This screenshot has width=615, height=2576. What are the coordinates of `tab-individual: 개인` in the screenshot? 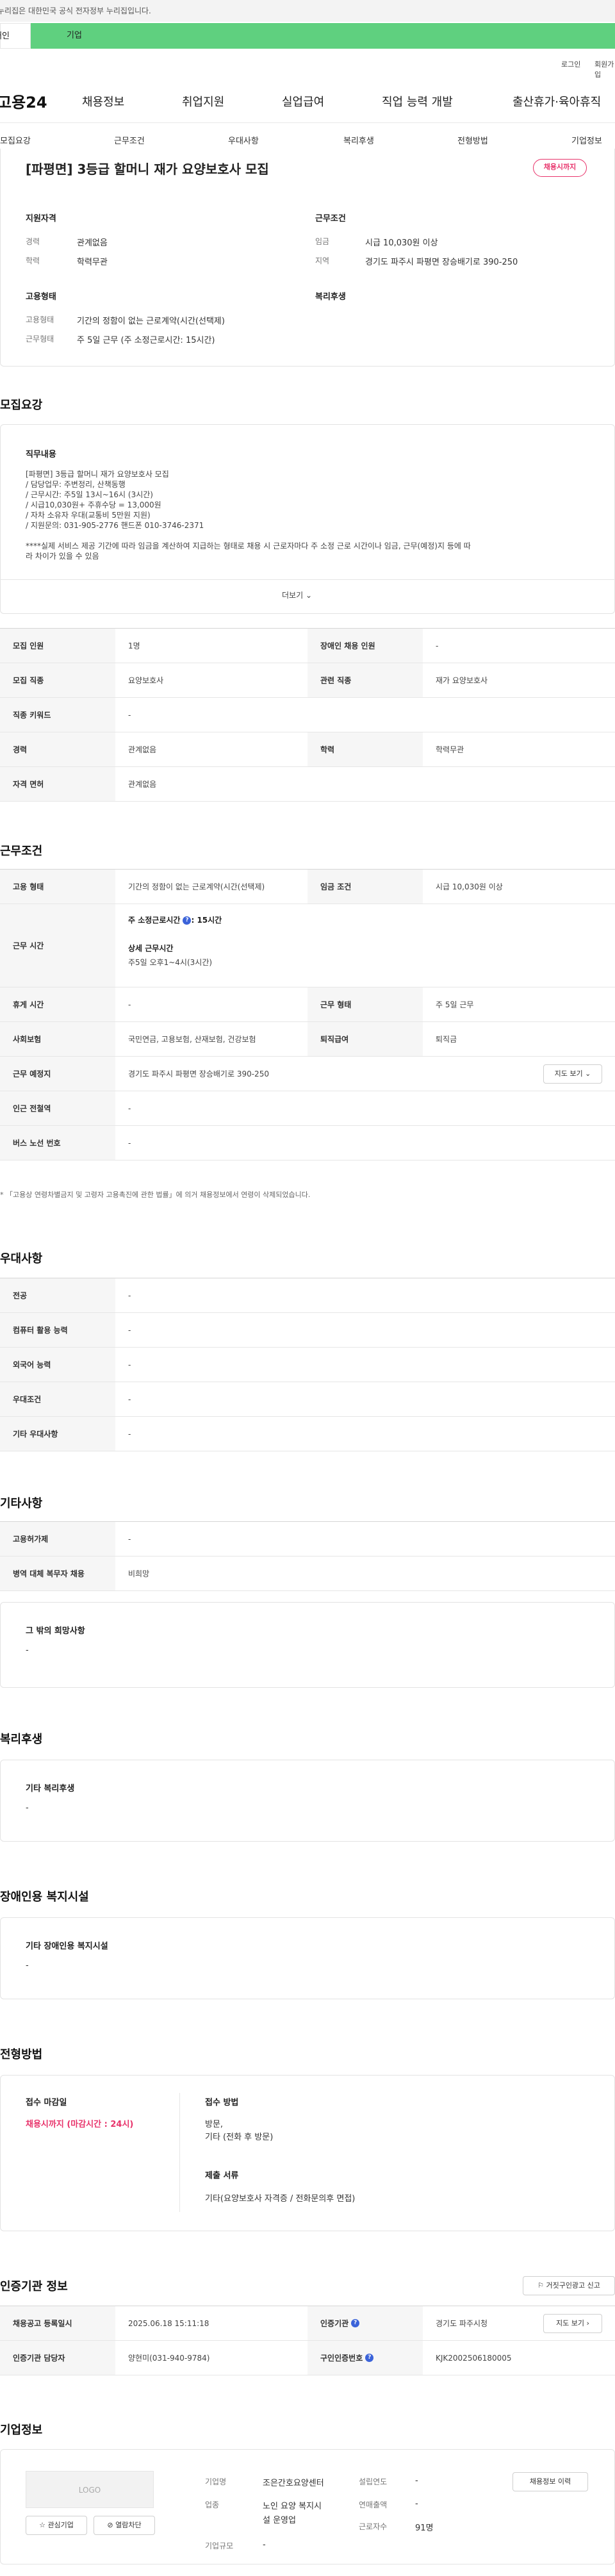 It's located at (15, 36).